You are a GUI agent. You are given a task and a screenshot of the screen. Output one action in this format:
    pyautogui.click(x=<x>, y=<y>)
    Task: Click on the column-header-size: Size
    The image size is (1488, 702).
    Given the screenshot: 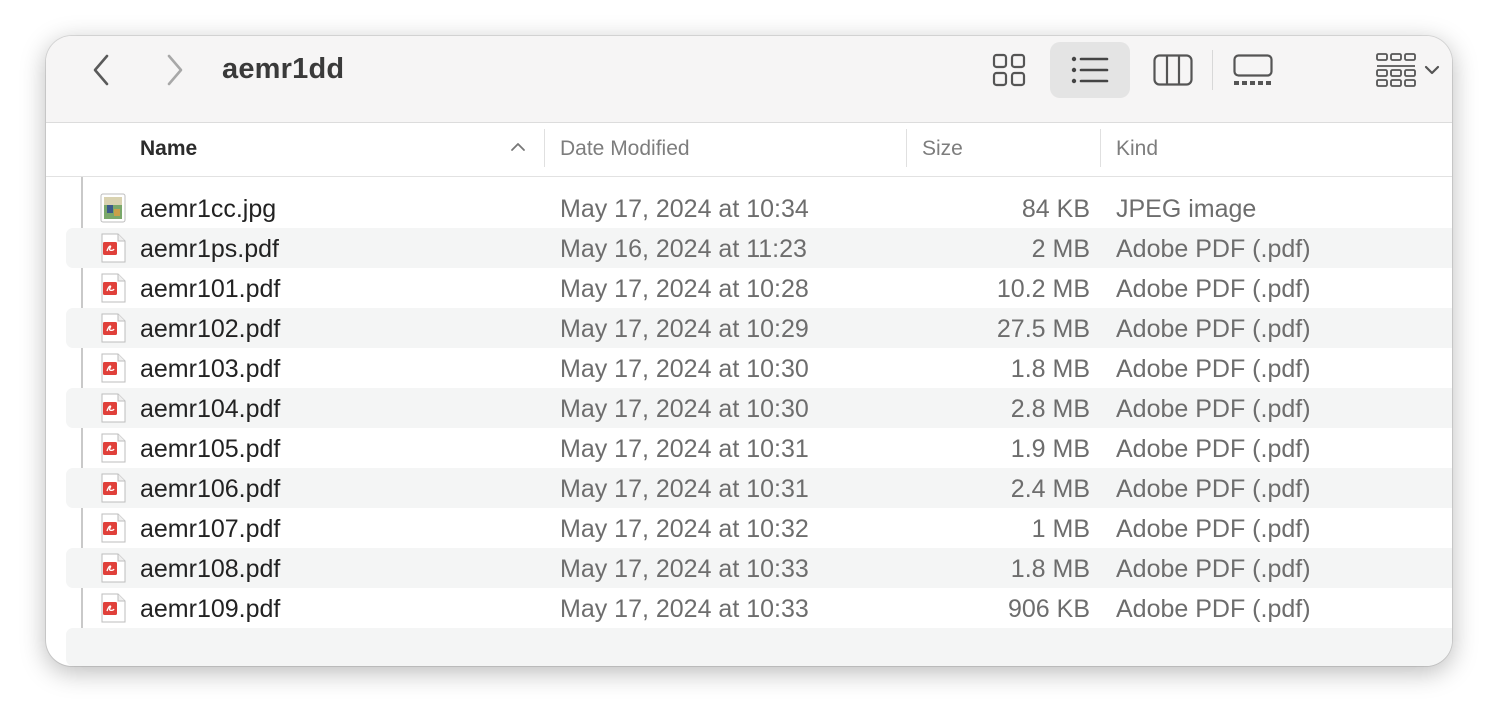 What is the action you would take?
    pyautogui.click(x=942, y=149)
    